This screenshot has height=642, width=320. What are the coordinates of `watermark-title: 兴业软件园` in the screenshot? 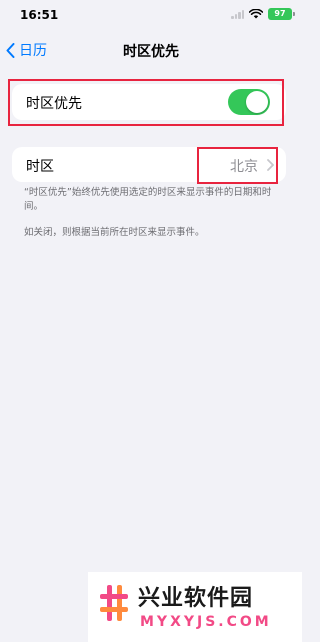 It's located at (196, 598).